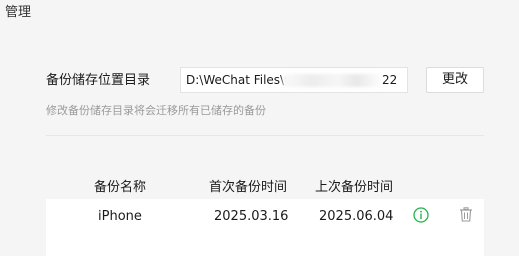 The image size is (519, 256). What do you see at coordinates (251, 216) in the screenshot?
I see `first-backup-time-cell: 2025.03.16` at bounding box center [251, 216].